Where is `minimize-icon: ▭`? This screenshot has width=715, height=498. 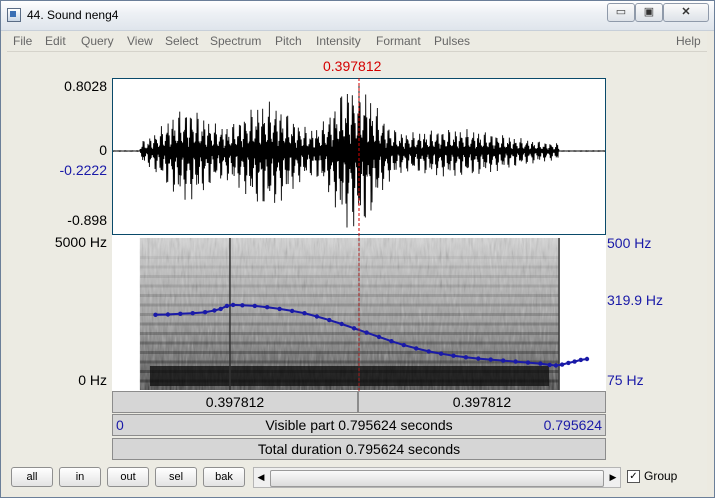
minimize-icon: ▭ is located at coordinates (621, 12).